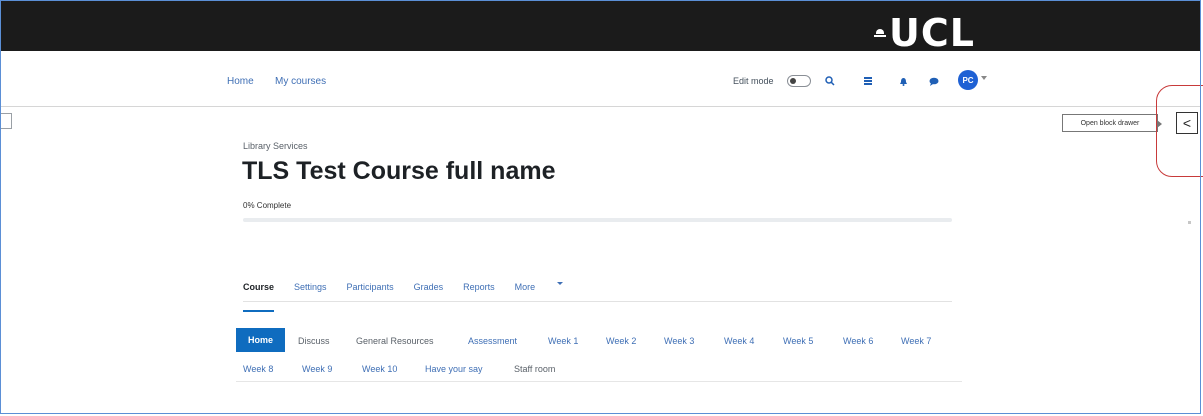  Describe the element at coordinates (525, 292) in the screenshot. I see `tab-more: More` at that location.